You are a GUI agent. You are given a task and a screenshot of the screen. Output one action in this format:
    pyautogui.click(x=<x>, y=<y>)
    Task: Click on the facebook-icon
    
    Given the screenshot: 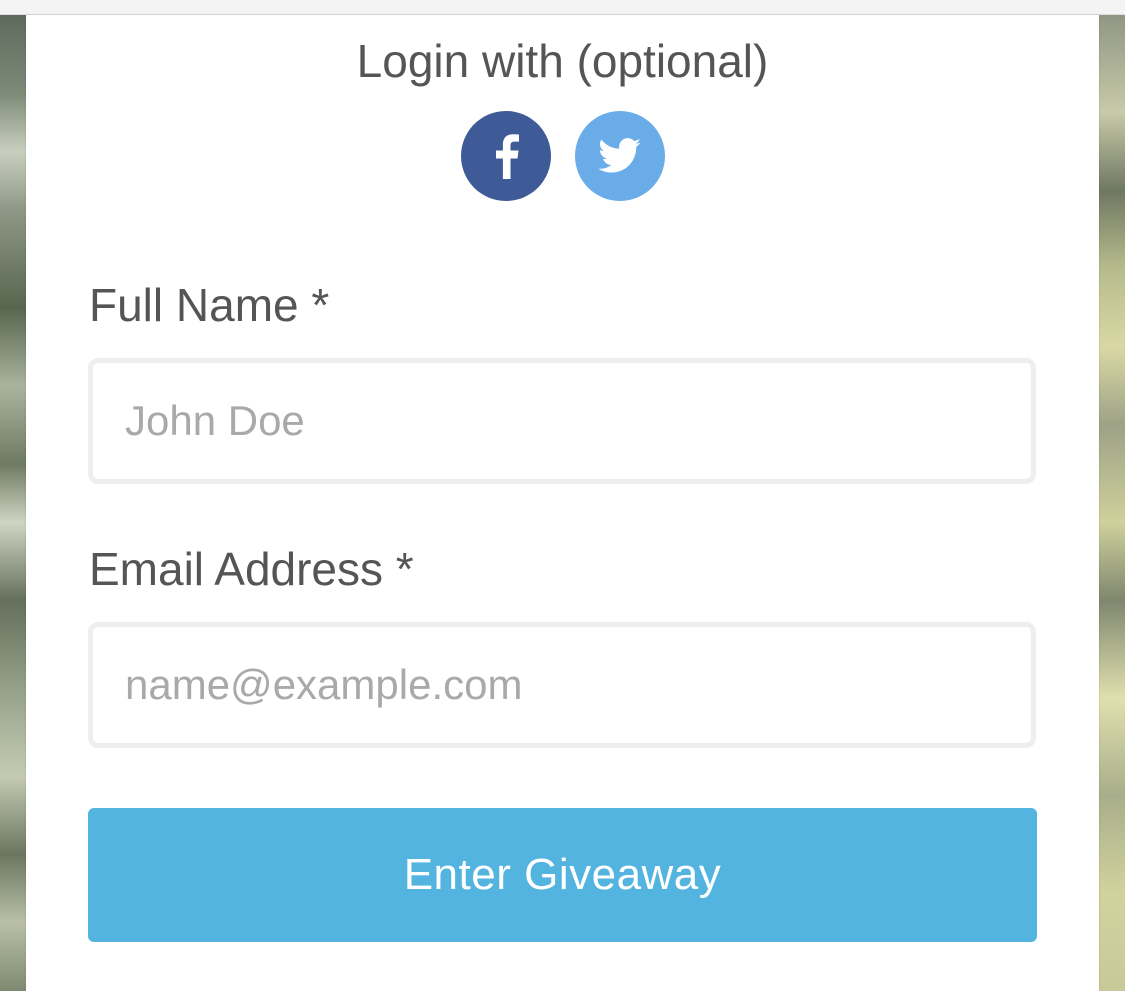 What is the action you would take?
    pyautogui.click(x=506, y=156)
    